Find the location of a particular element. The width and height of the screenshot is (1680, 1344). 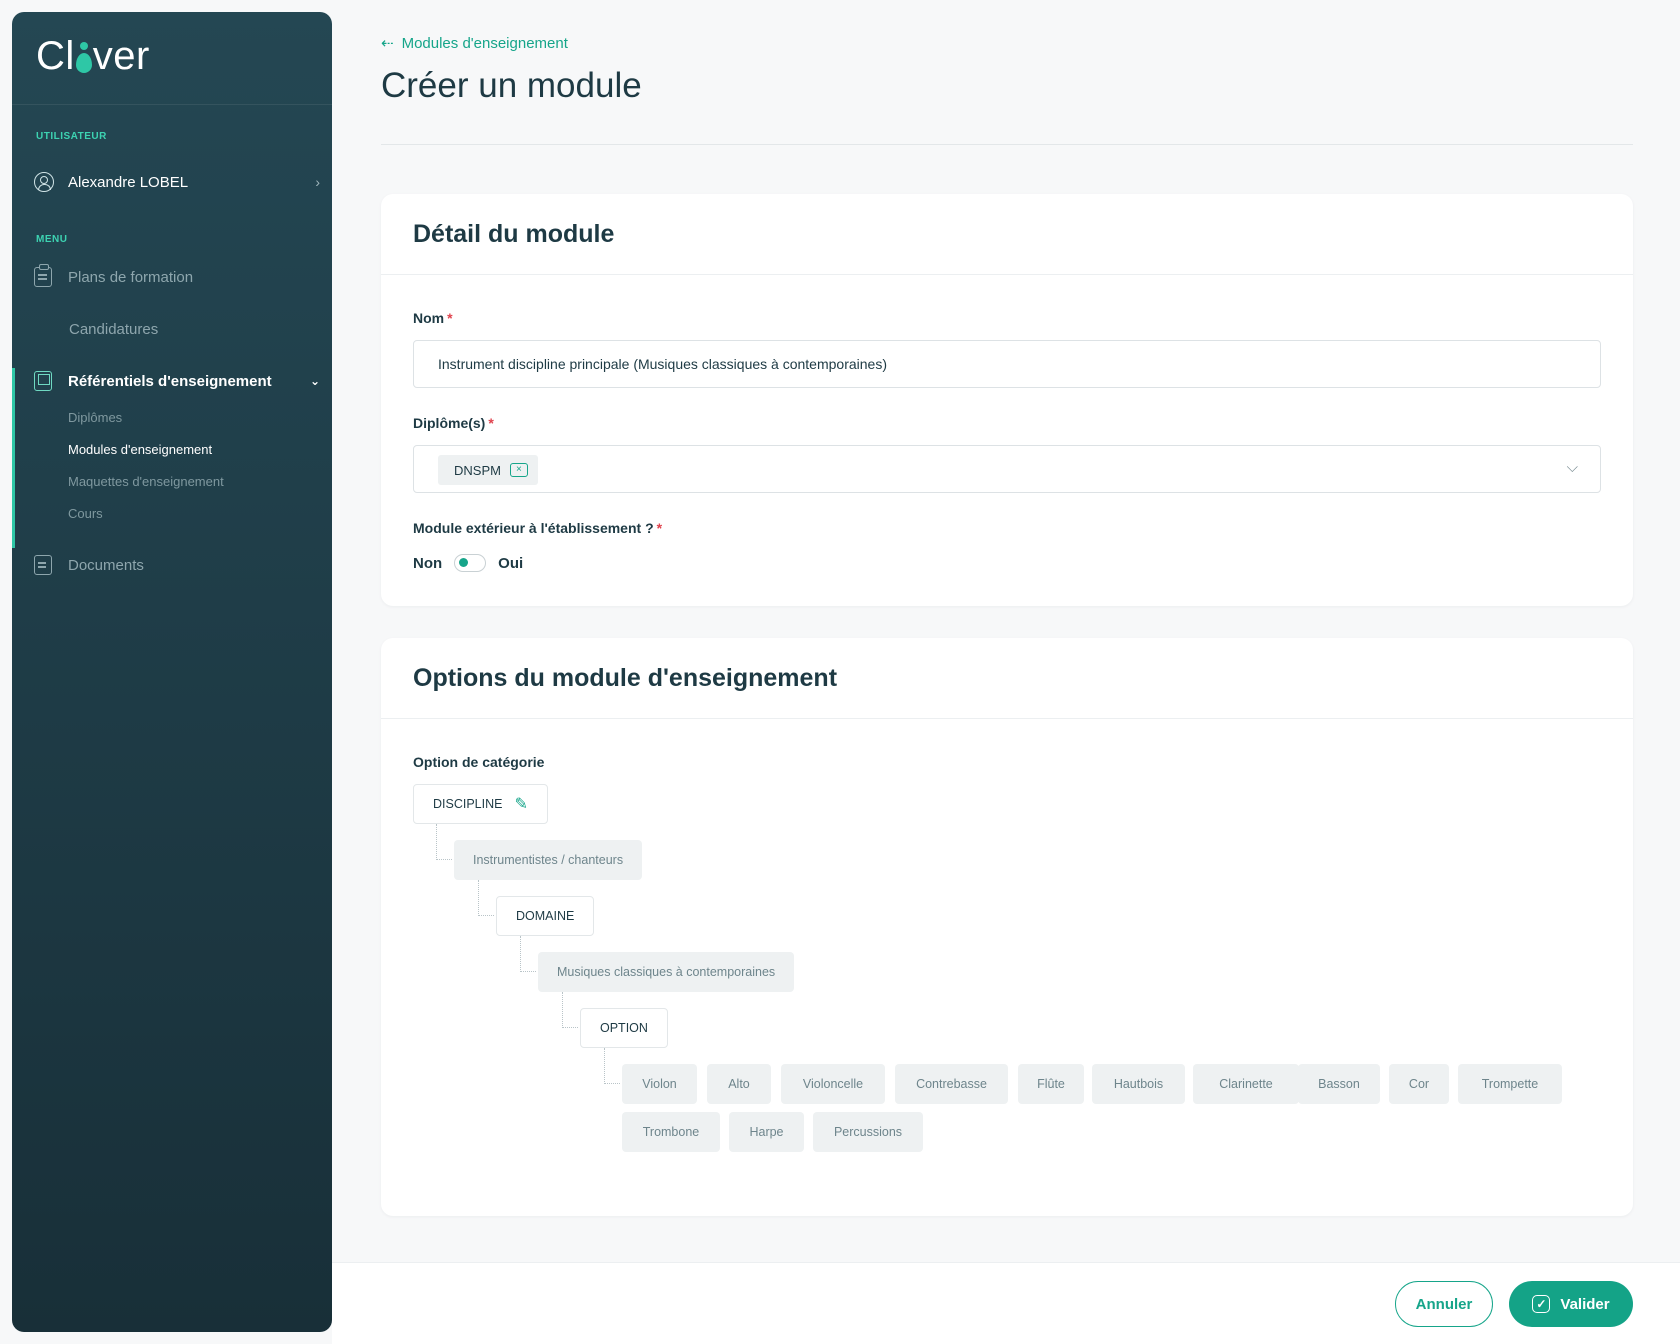

title-divider is located at coordinates (1007, 144).